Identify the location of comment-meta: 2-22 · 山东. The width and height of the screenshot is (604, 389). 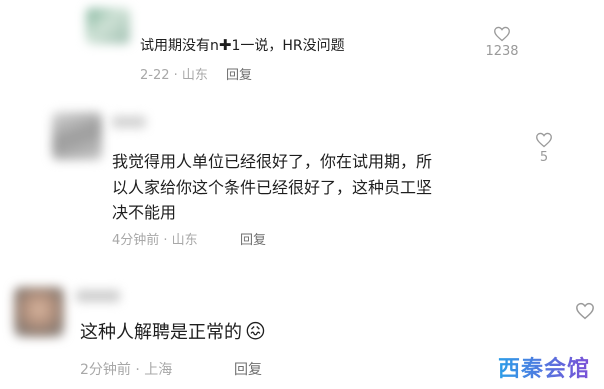
(174, 75).